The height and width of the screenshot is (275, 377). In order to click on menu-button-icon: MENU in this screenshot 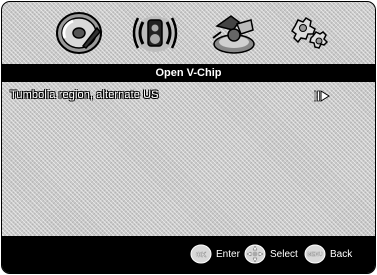, I will do `click(315, 254)`.